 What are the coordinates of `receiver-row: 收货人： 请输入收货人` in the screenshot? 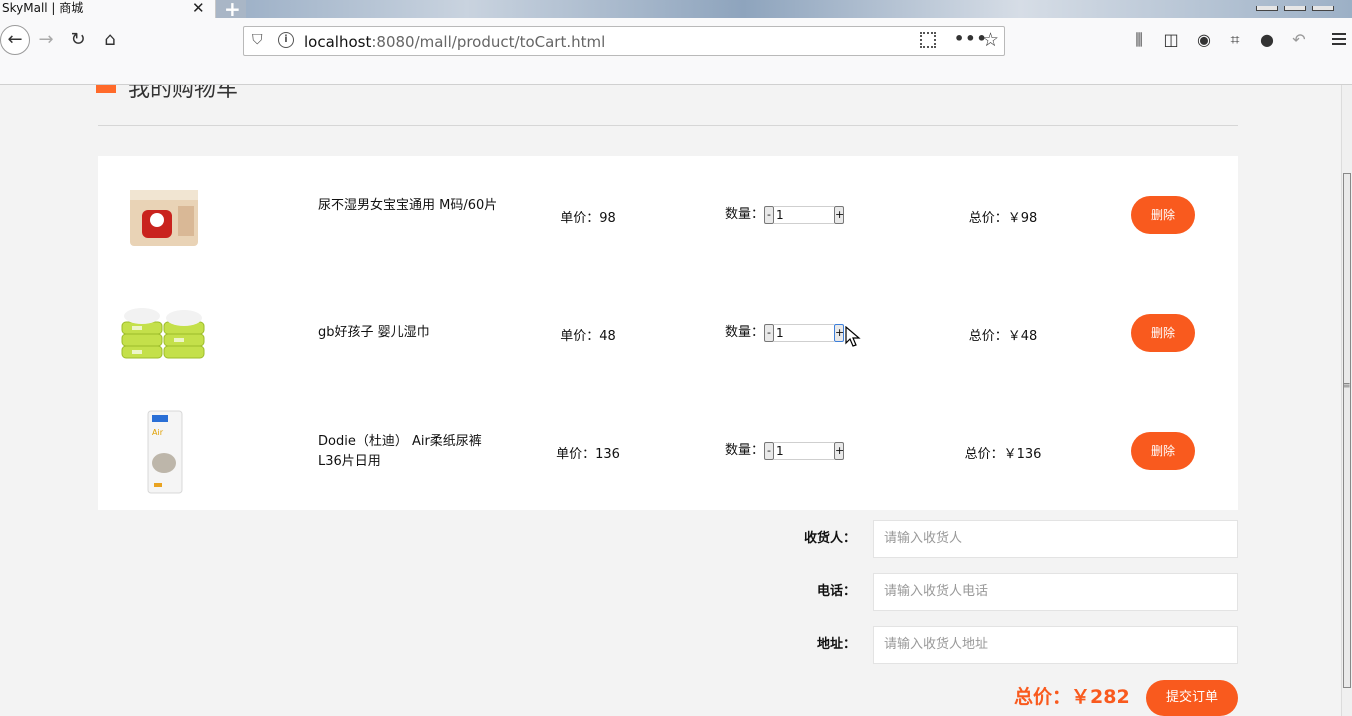 It's located at (999, 539).